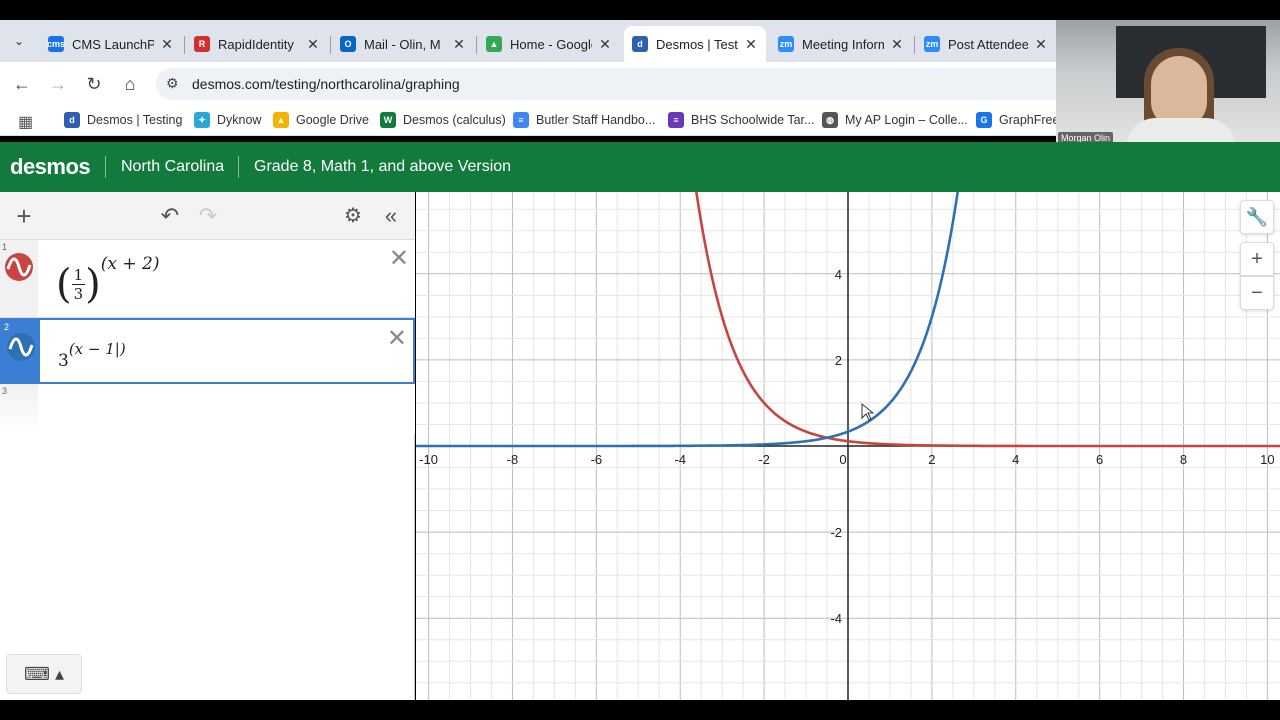 Image resolution: width=1280 pixels, height=720 pixels. What do you see at coordinates (207, 409) in the screenshot?
I see `expression-row-3: 3` at bounding box center [207, 409].